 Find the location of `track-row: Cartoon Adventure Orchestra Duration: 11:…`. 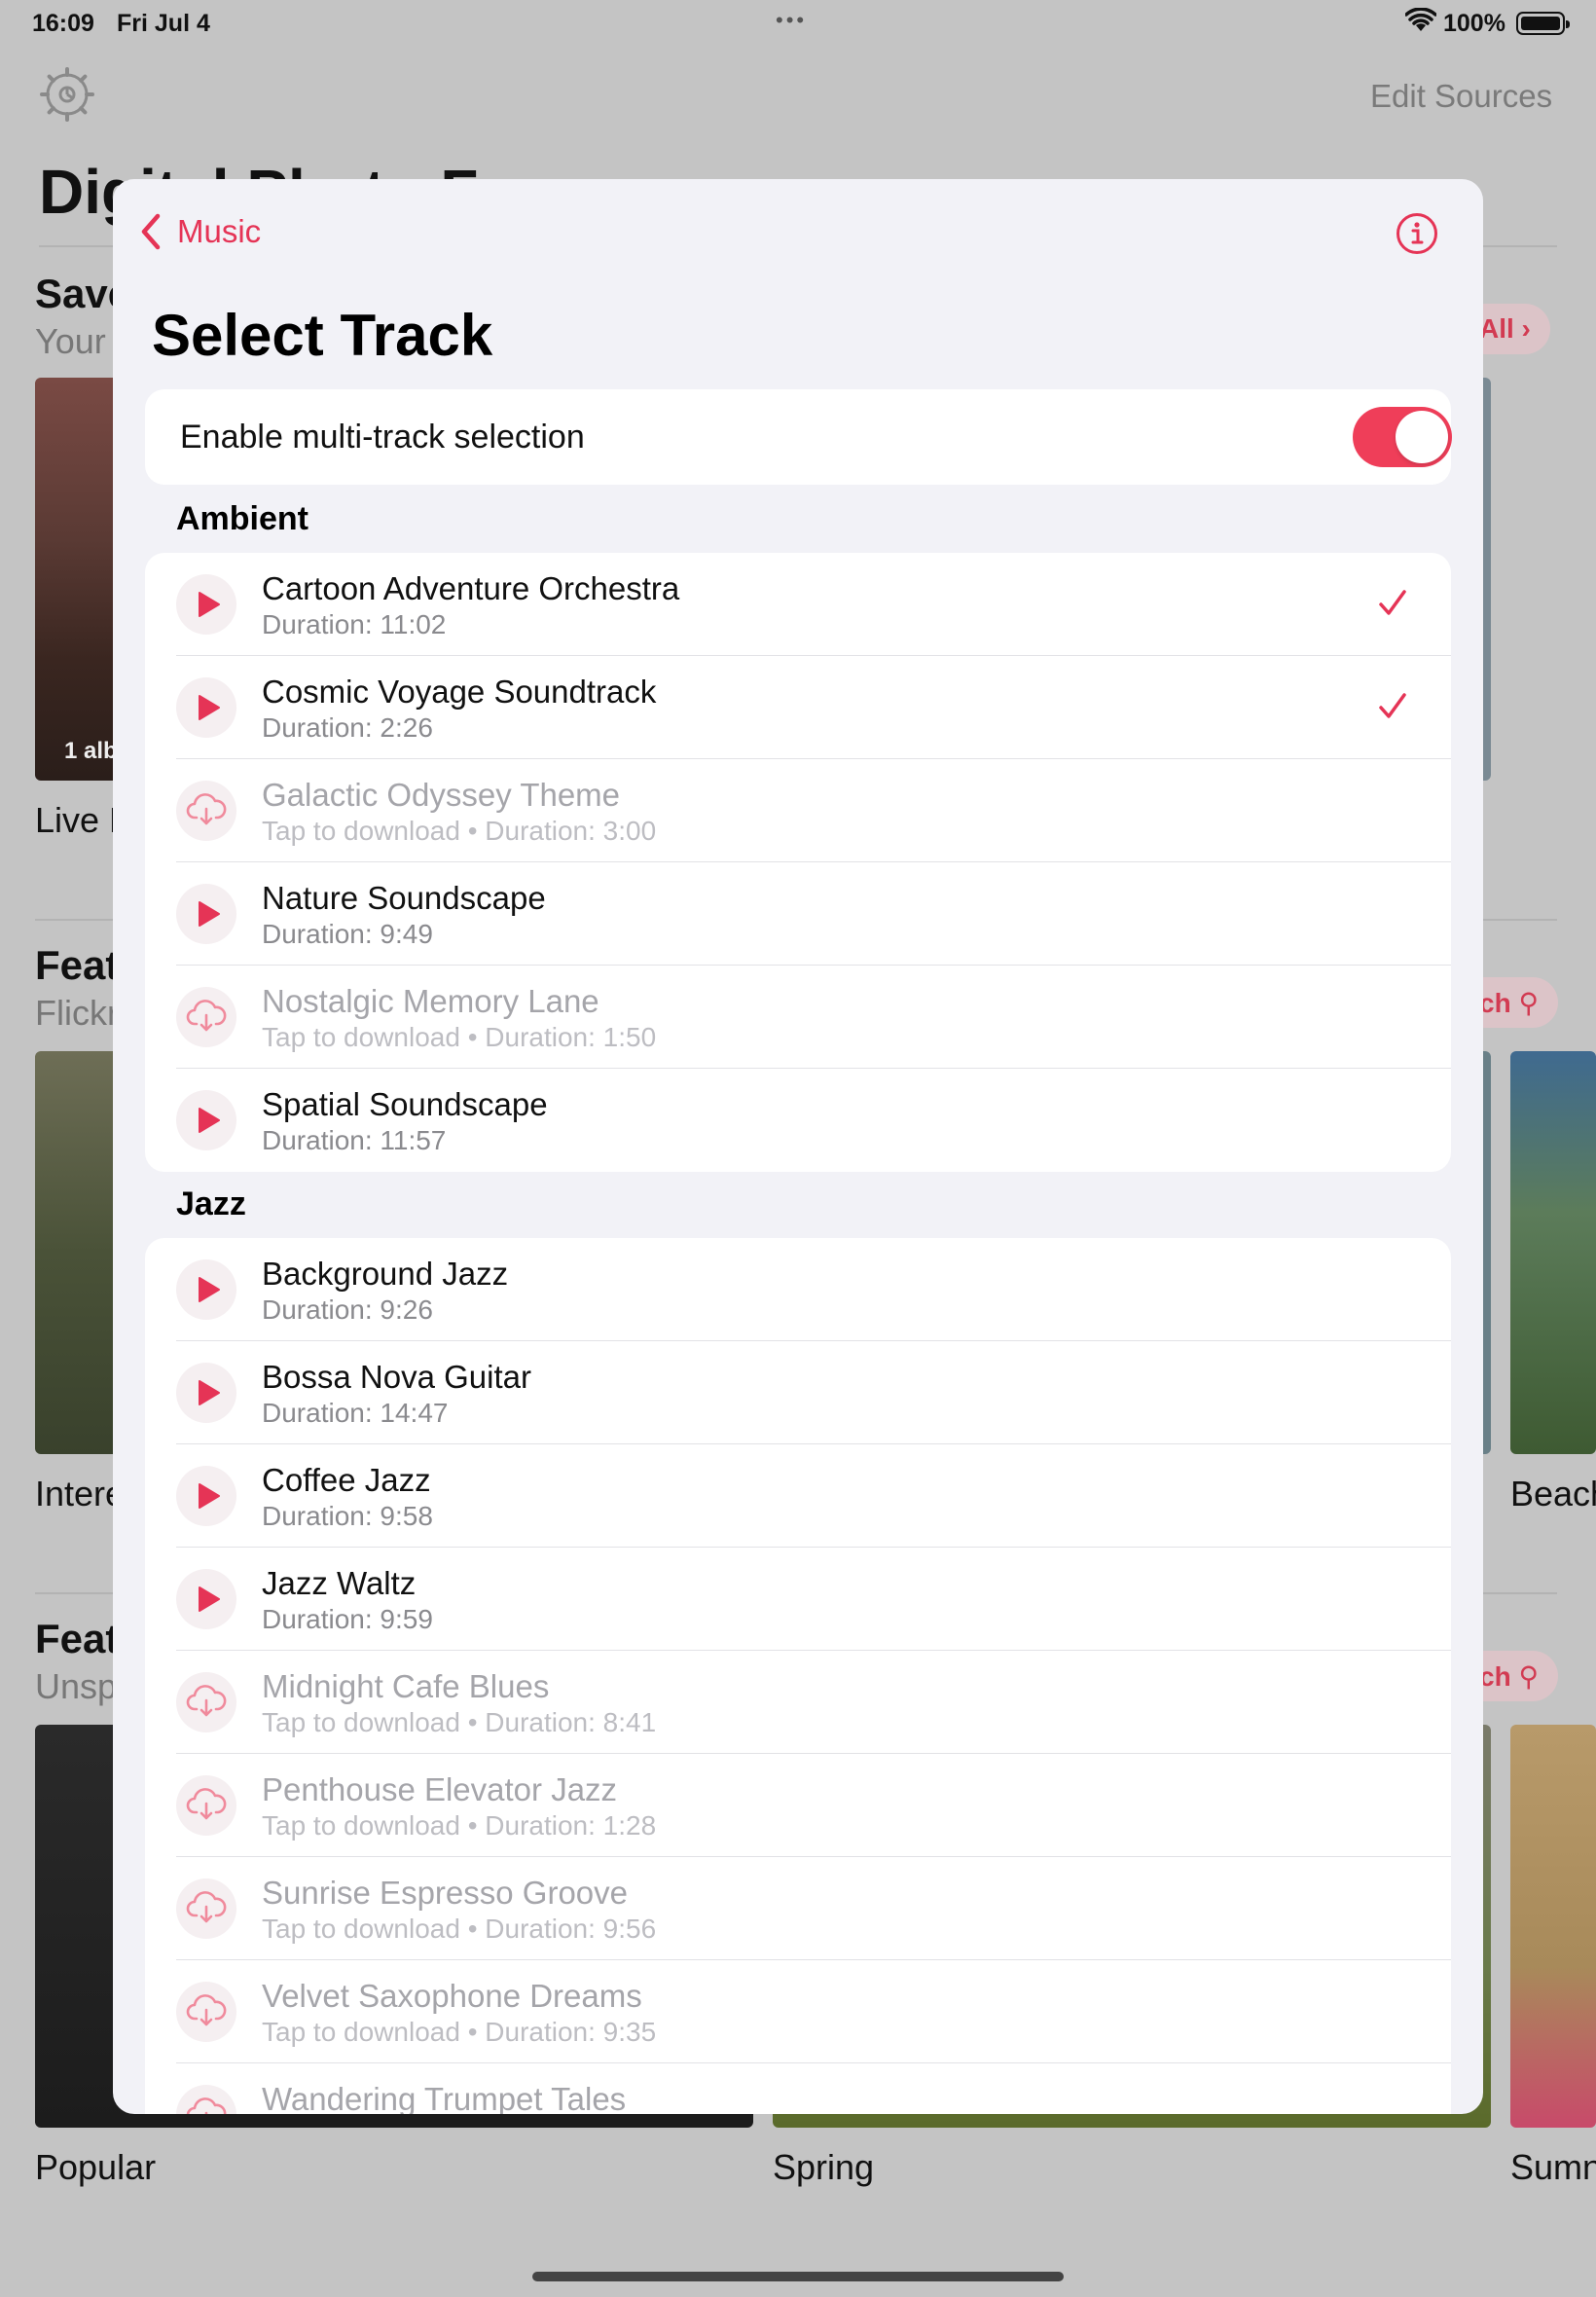

track-row: Cartoon Adventure Orchestra Duration: 11:… is located at coordinates (798, 604).